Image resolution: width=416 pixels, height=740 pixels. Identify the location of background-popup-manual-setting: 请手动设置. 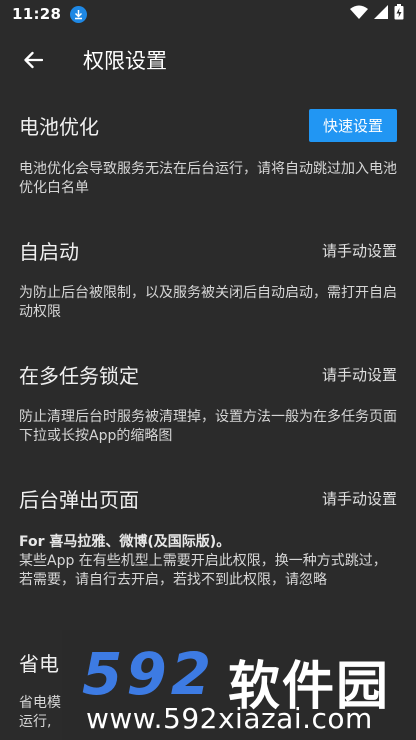
(359, 498).